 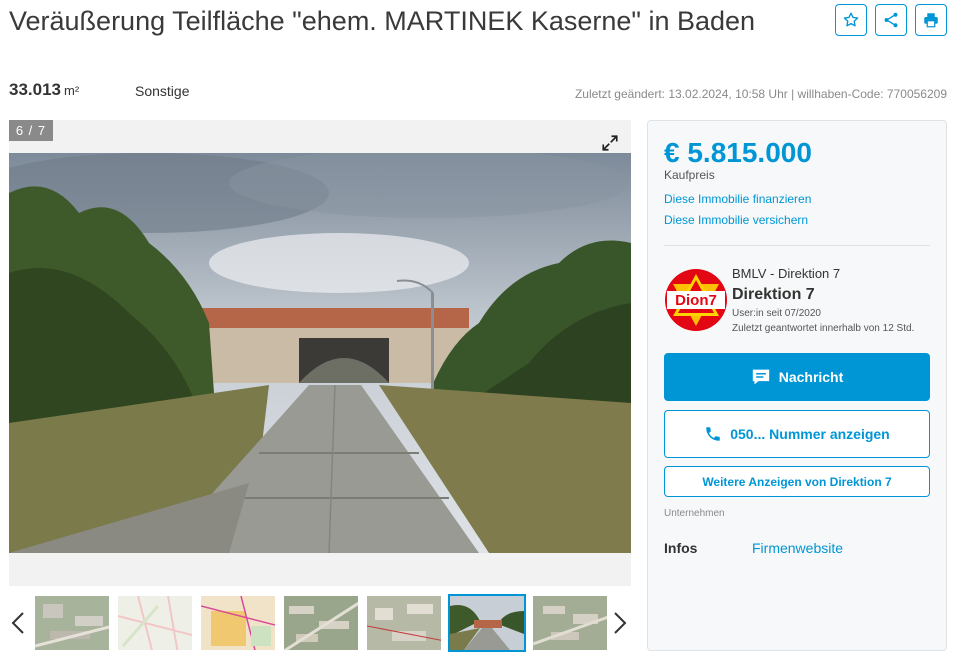 I want to click on phone-icon, so click(x=713, y=434).